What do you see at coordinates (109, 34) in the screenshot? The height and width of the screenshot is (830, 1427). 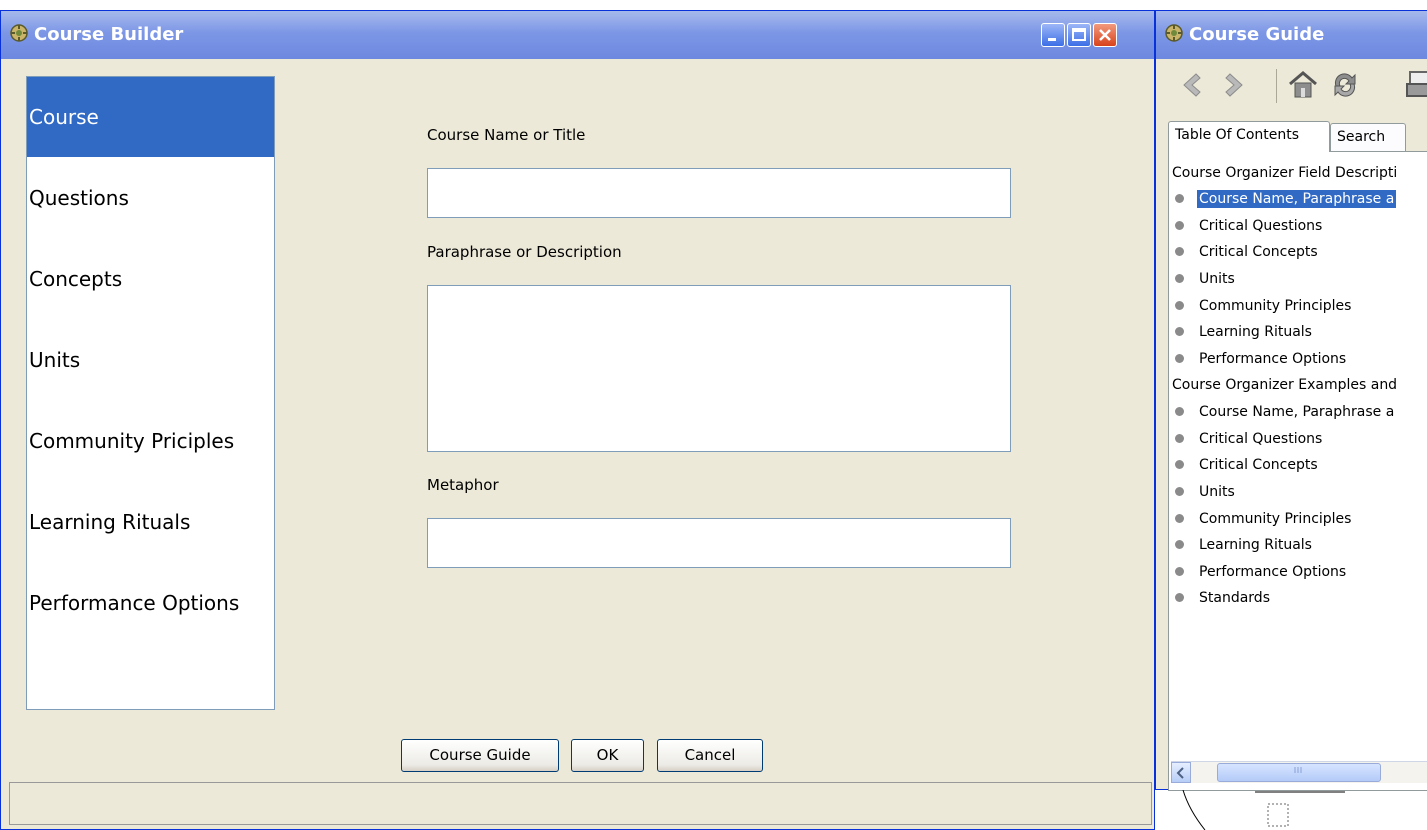 I see `window-title: Course Builder` at bounding box center [109, 34].